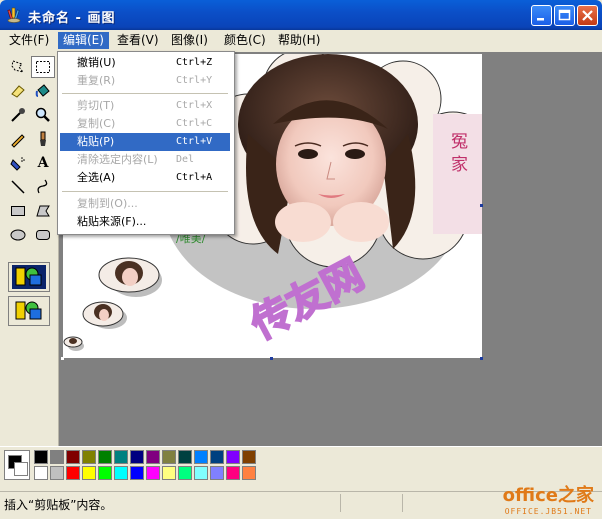  What do you see at coordinates (540, 19) in the screenshot?
I see `minimize-icon` at bounding box center [540, 19].